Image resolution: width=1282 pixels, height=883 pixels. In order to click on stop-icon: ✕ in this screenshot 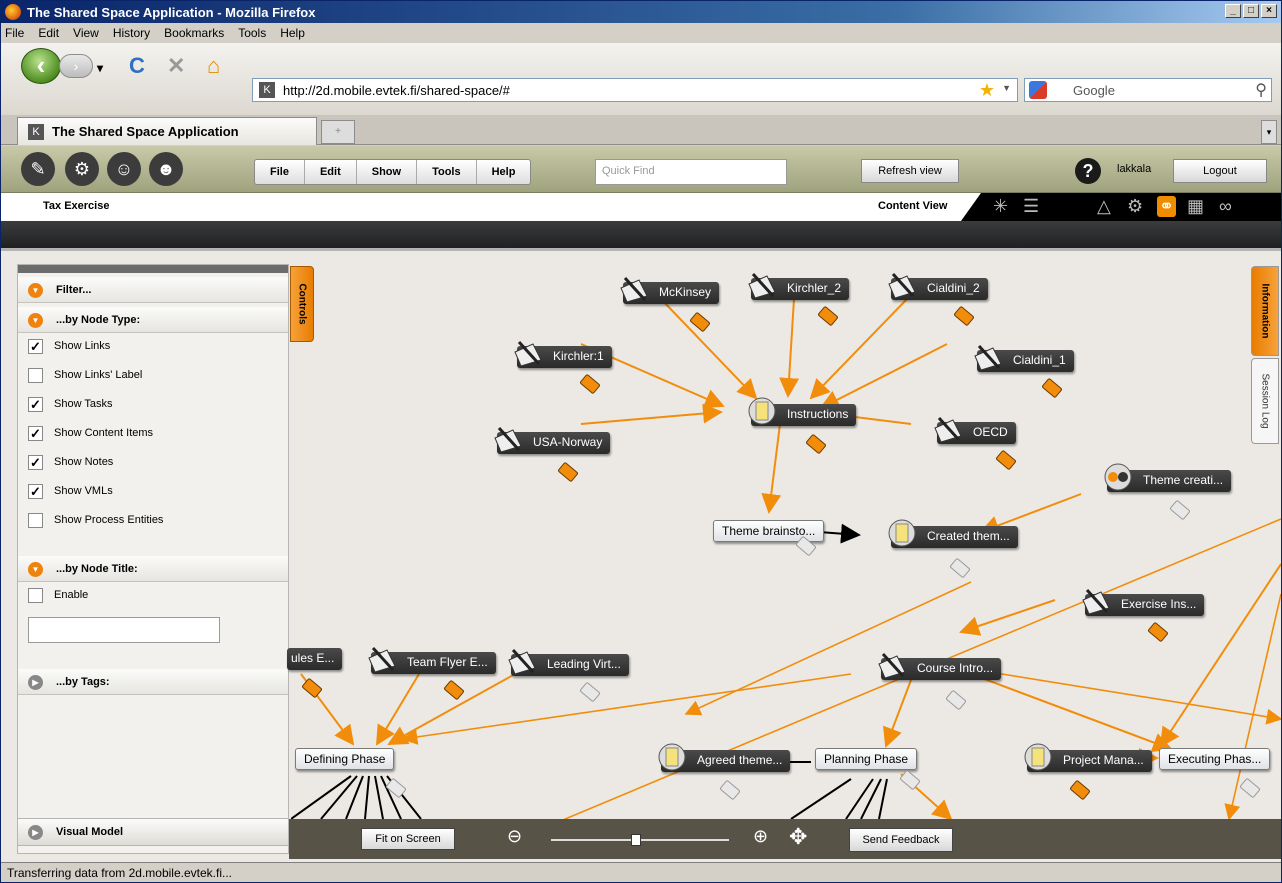, I will do `click(176, 66)`.